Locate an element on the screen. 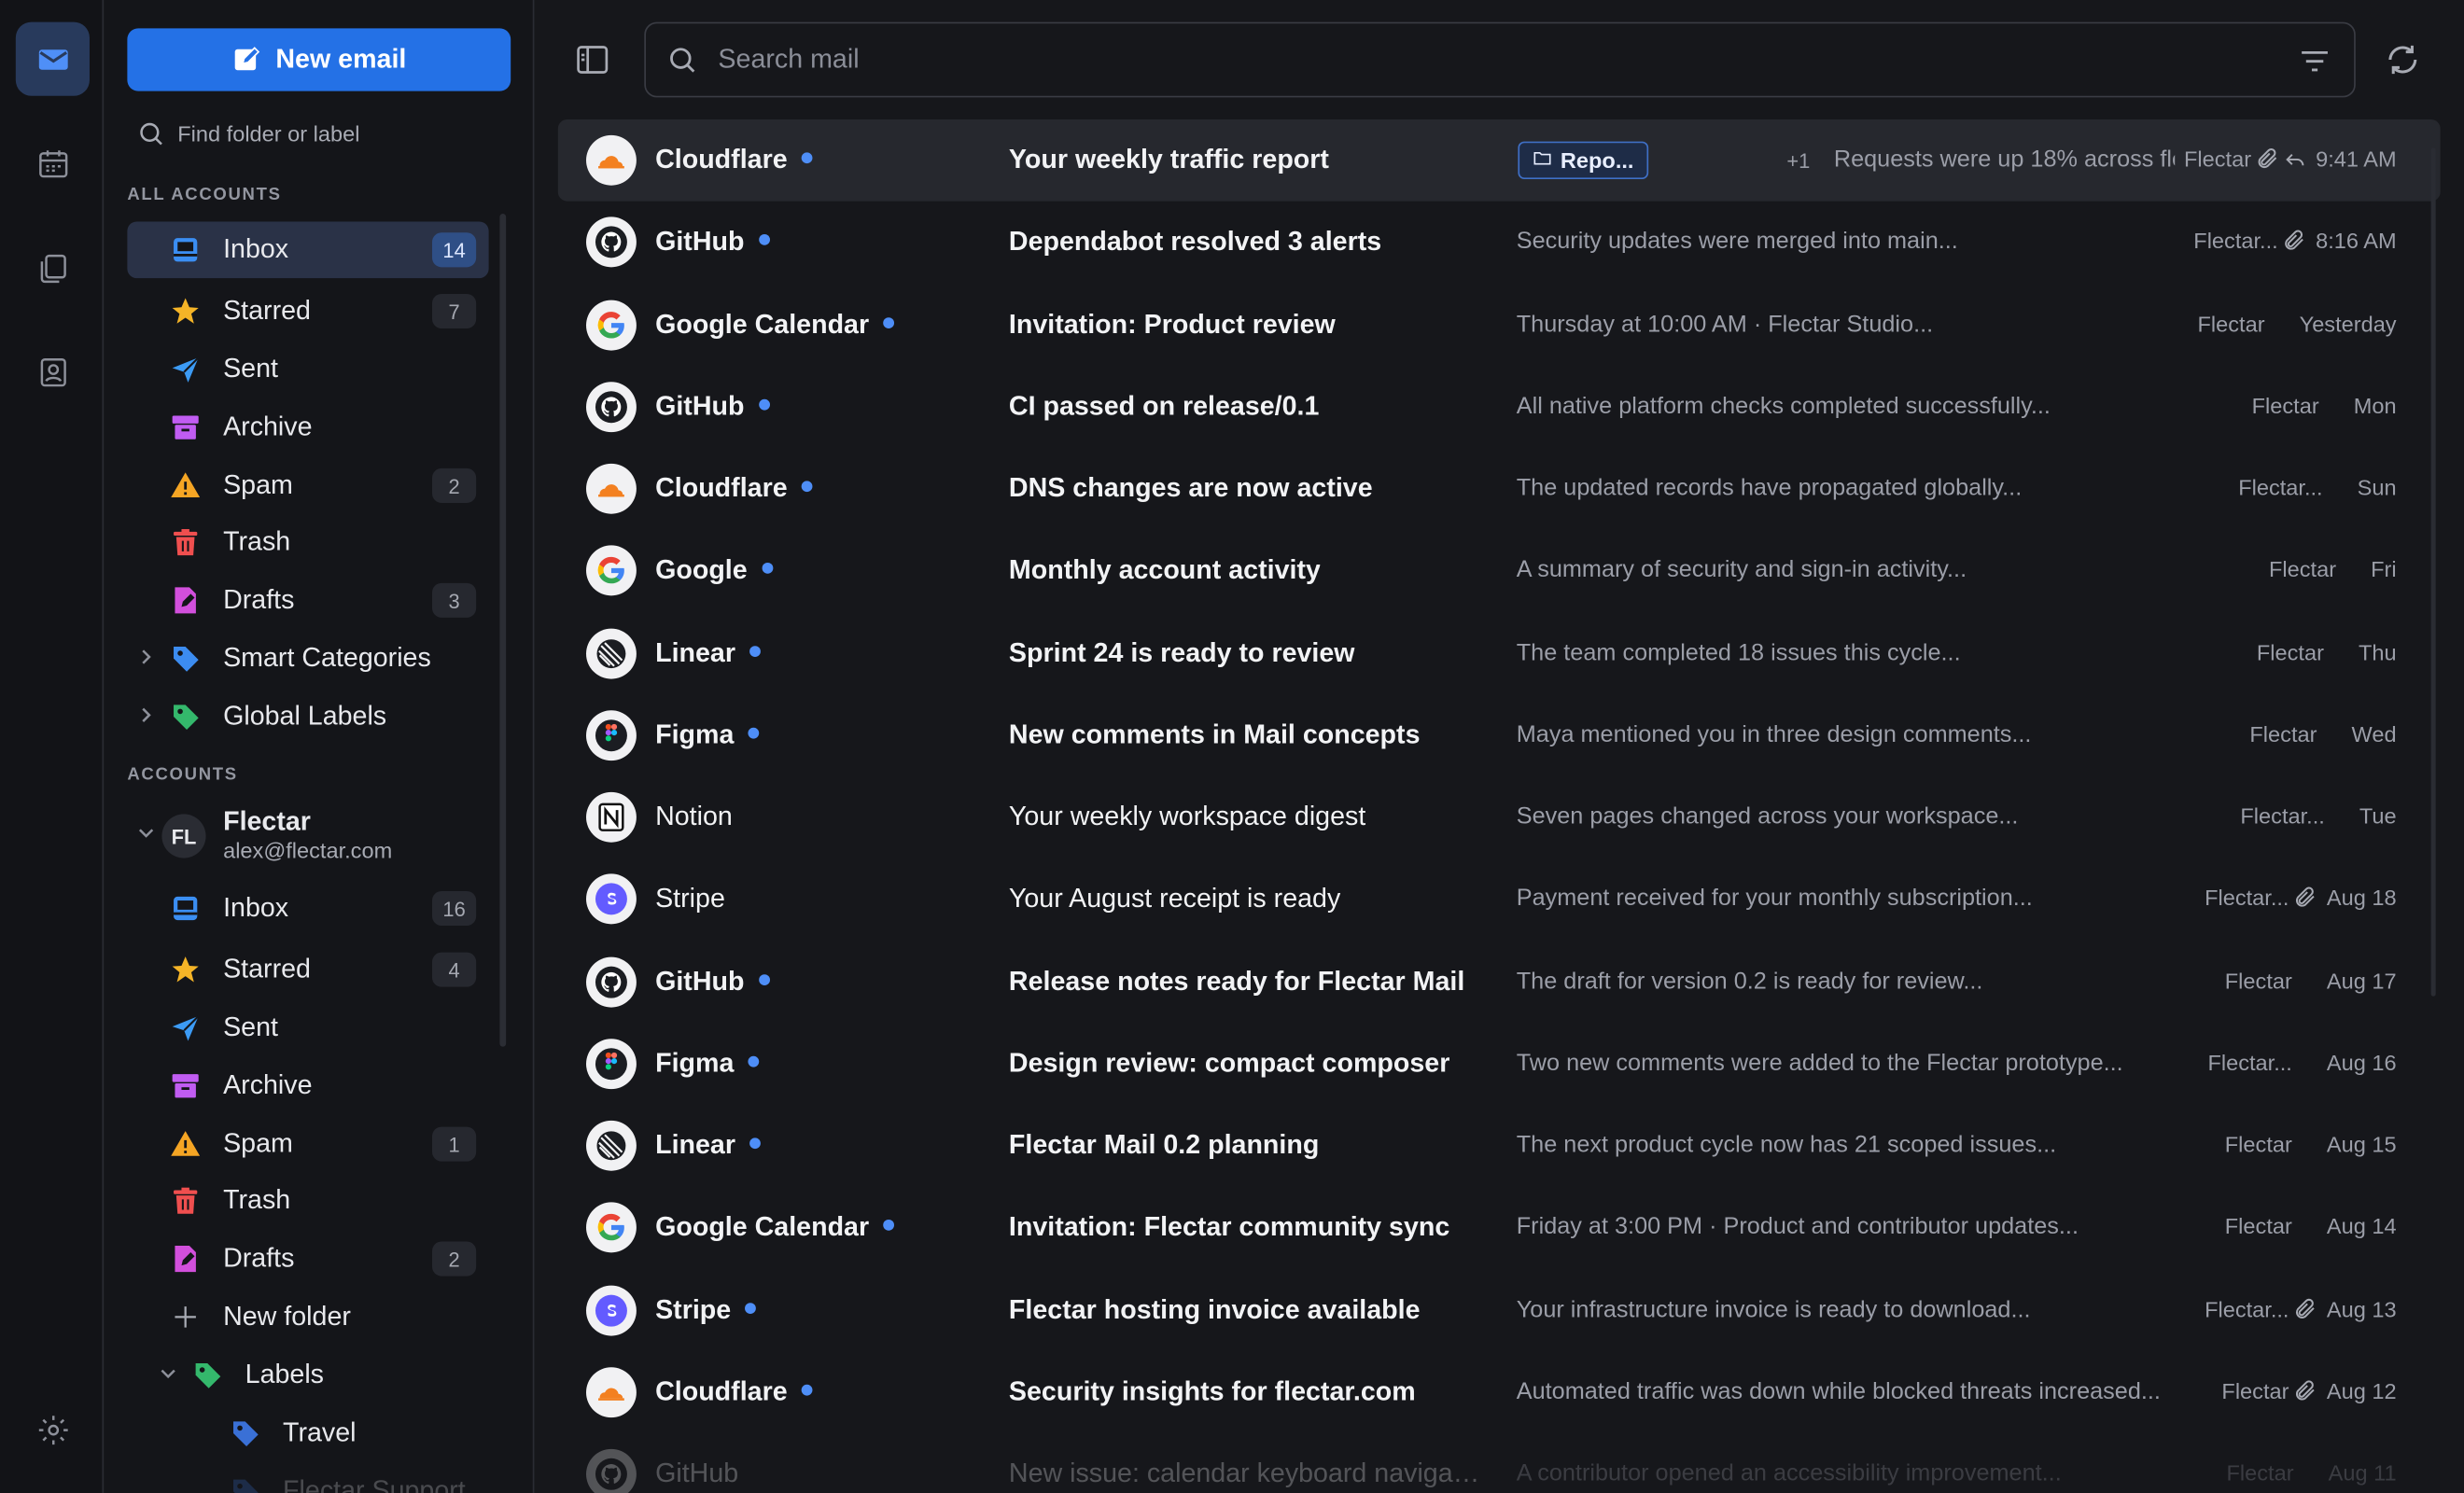 The image size is (2464, 1493). email-account: Flectar is located at coordinates (2258, 1226).